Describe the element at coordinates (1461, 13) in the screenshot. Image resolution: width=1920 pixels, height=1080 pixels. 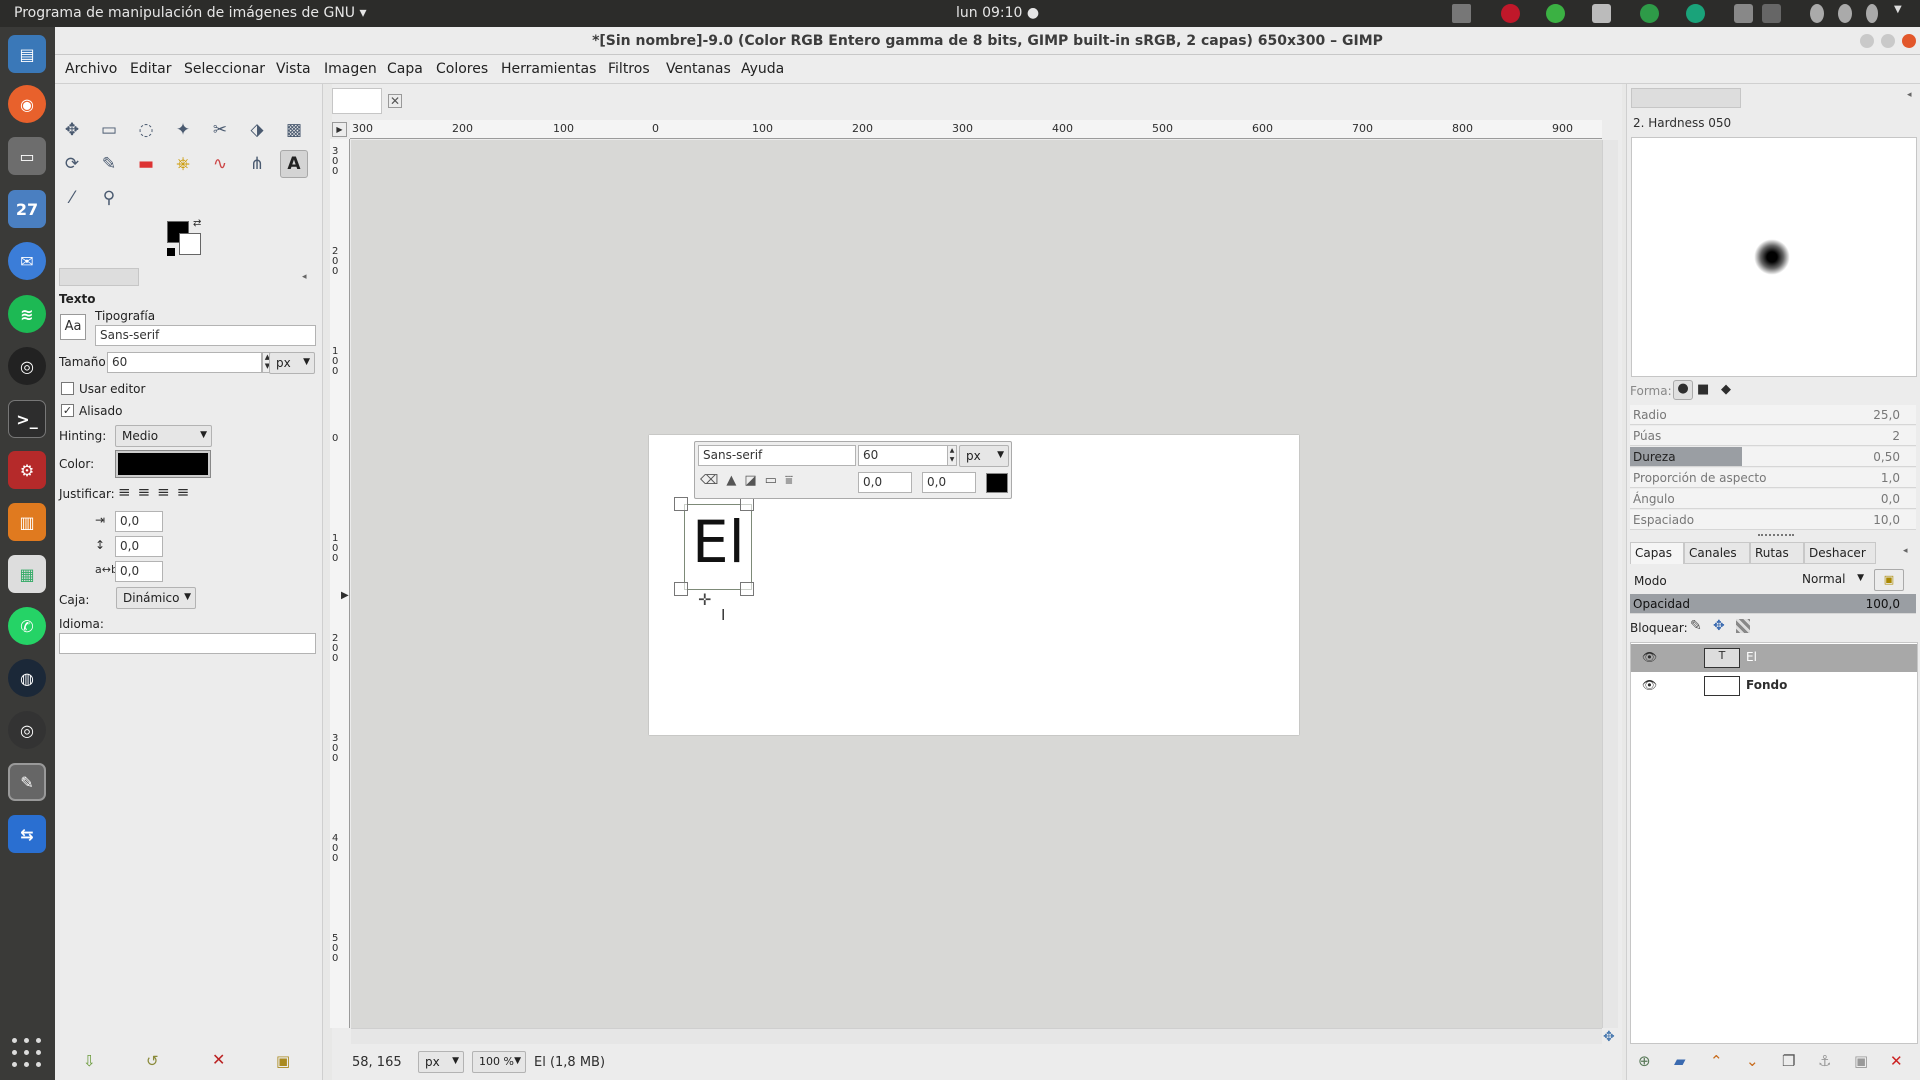
I see `screen-icon` at that location.